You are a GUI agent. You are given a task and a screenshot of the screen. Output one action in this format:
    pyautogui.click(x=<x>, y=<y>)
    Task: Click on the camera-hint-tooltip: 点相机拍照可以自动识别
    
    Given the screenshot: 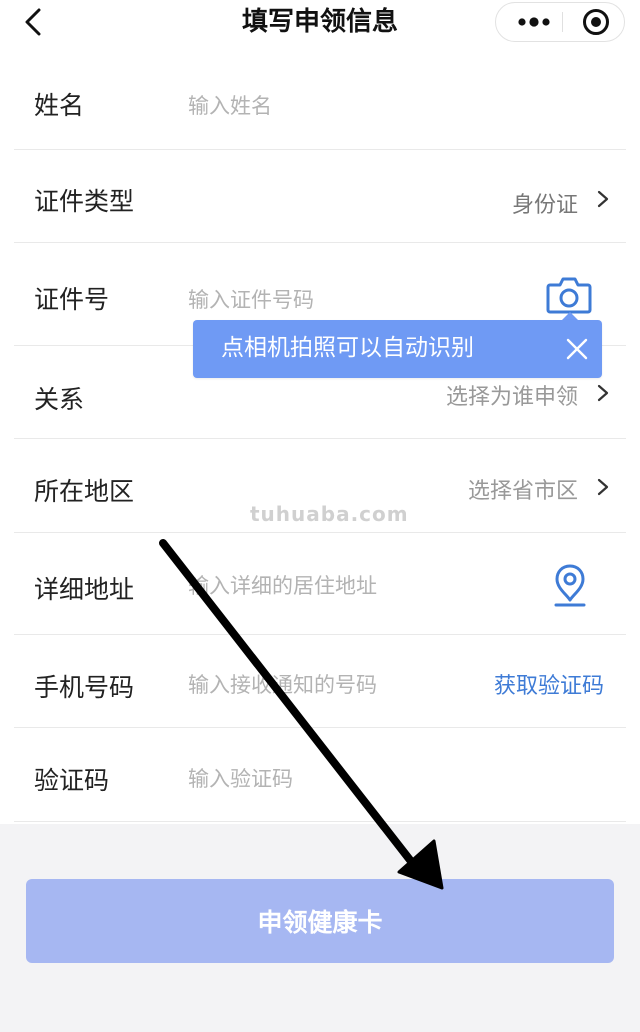 What is the action you would take?
    pyautogui.click(x=397, y=349)
    